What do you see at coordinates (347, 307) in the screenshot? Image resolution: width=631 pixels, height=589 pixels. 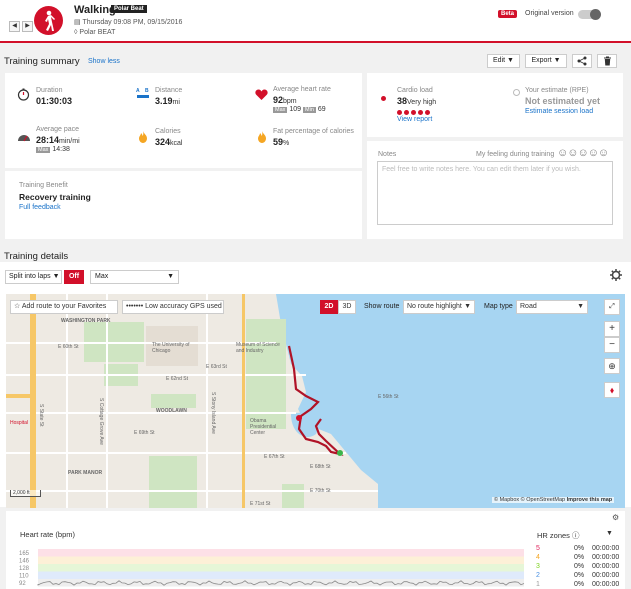 I see `map-3d-button: 3D` at bounding box center [347, 307].